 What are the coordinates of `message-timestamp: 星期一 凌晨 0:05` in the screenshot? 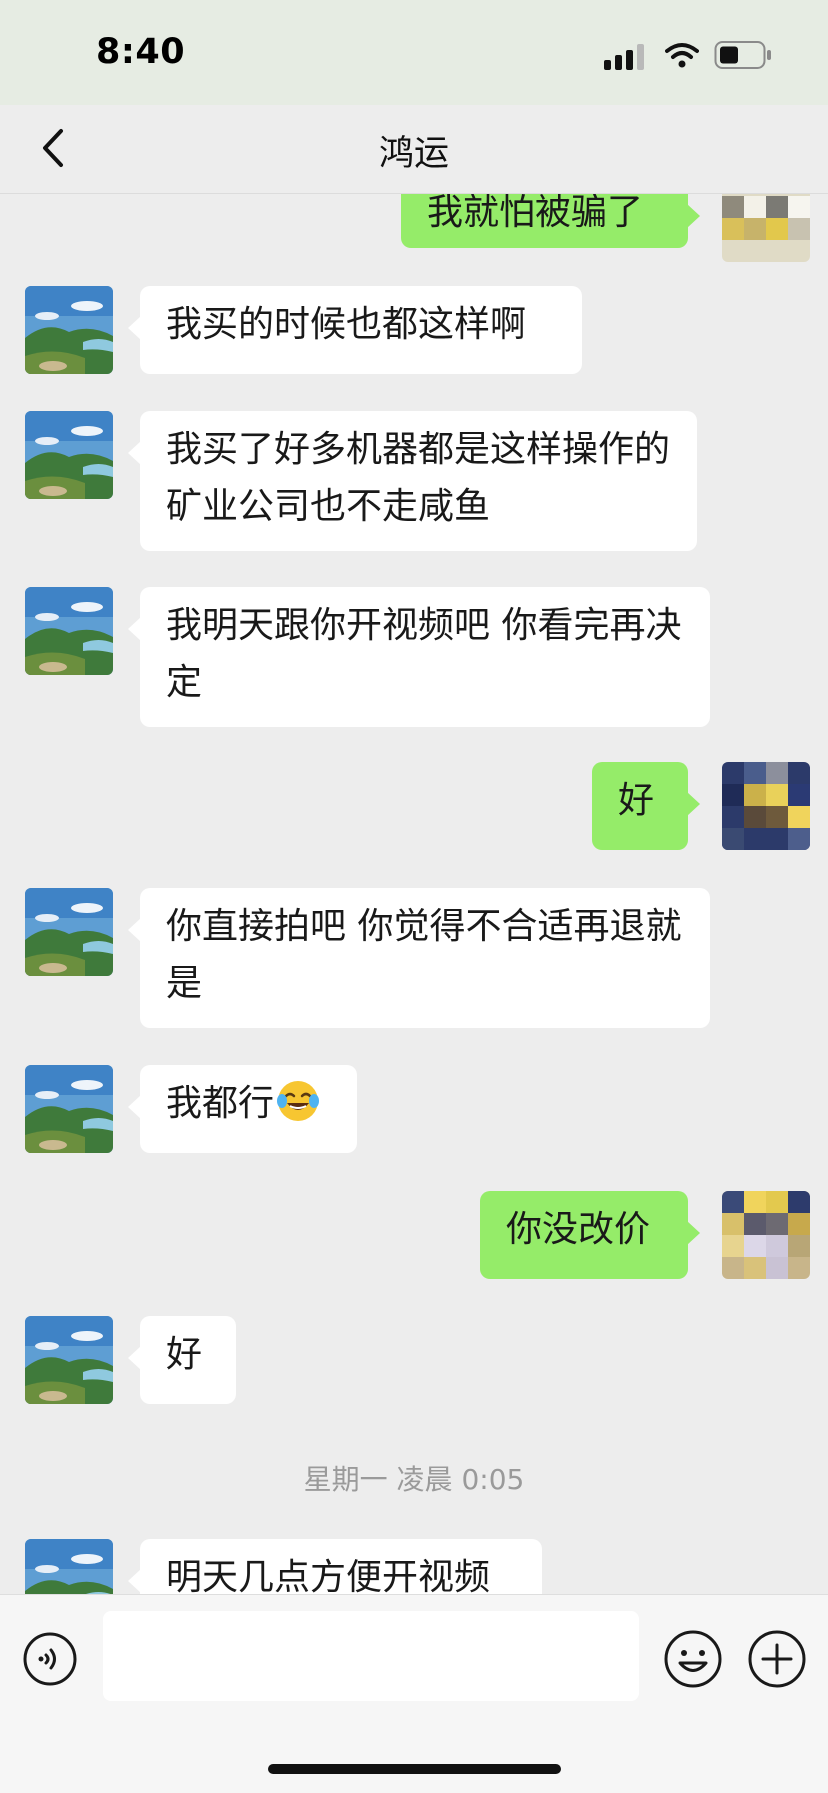 It's located at (414, 1479).